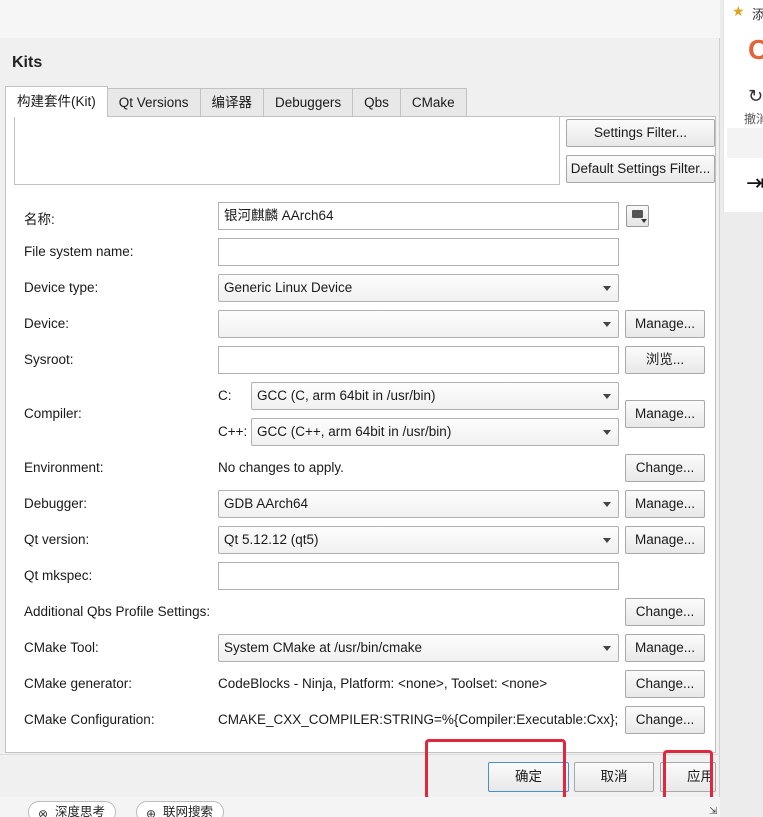 The width and height of the screenshot is (763, 817). I want to click on web-search-button: ⊕ 联网搜索, so click(180, 809).